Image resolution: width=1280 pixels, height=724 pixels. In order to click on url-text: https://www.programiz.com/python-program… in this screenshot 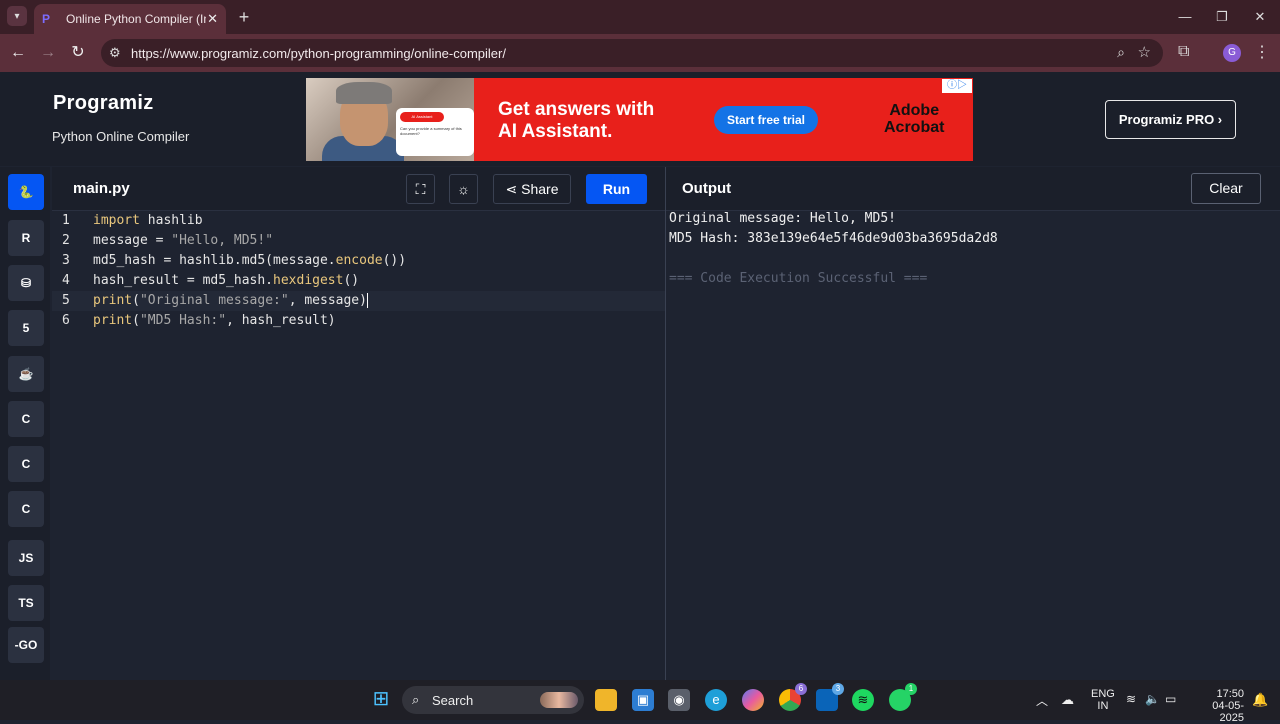, I will do `click(318, 53)`.